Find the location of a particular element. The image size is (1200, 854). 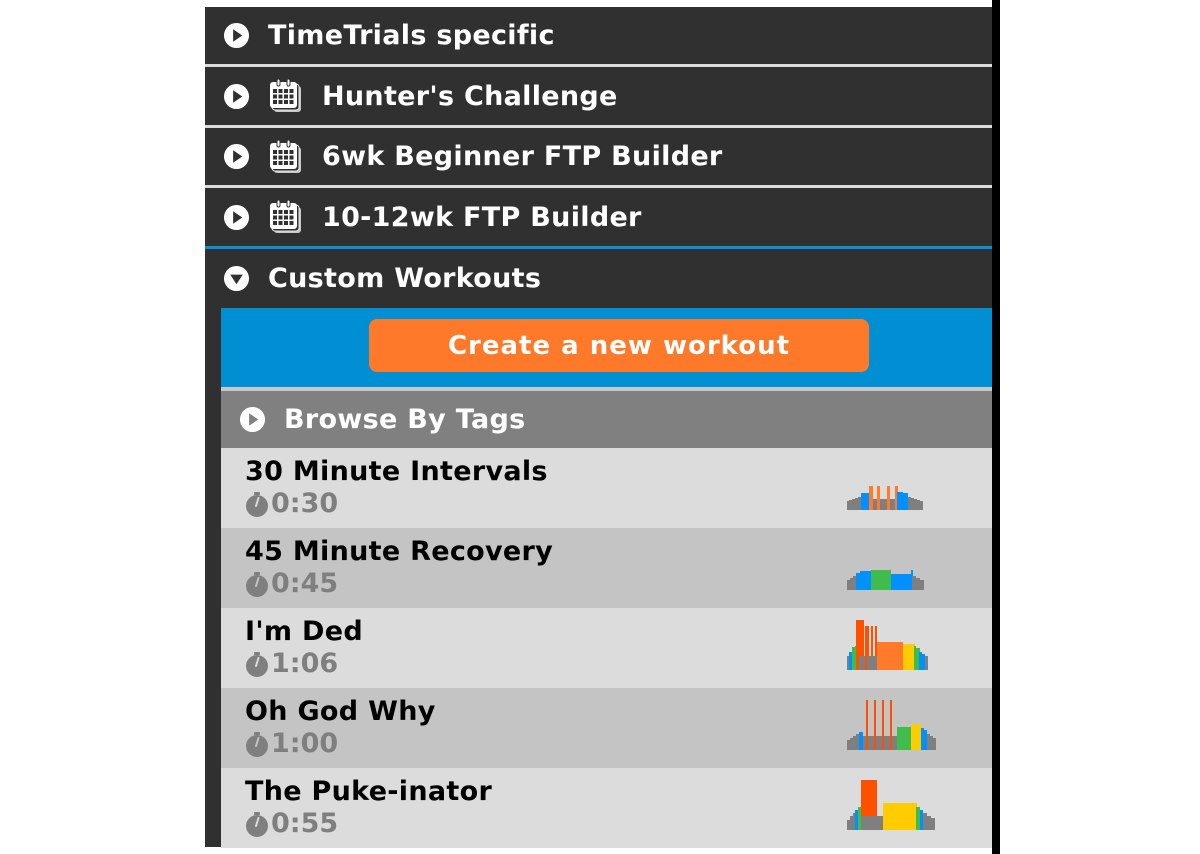

create-workout-bar: Create a new workout is located at coordinates (606, 347).